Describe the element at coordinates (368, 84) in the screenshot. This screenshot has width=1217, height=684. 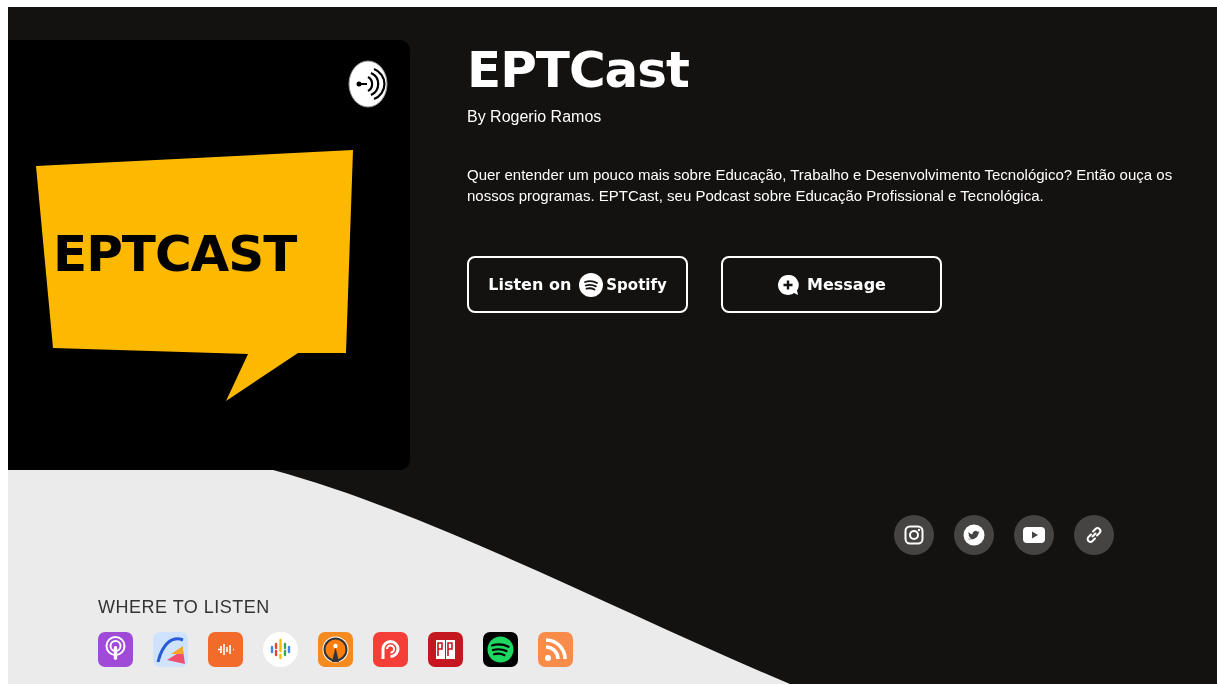
I see `podcast-wave-icon` at that location.